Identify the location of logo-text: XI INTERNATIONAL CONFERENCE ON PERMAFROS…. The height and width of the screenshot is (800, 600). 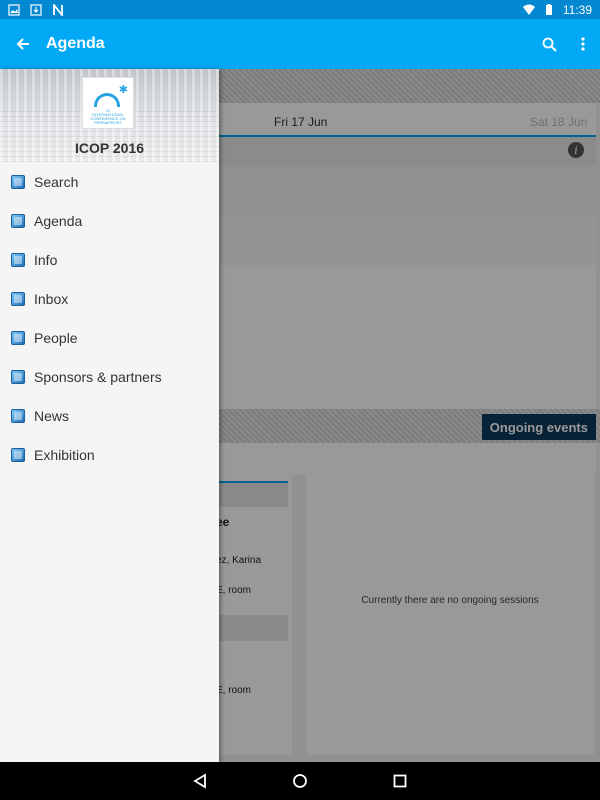
(108, 116).